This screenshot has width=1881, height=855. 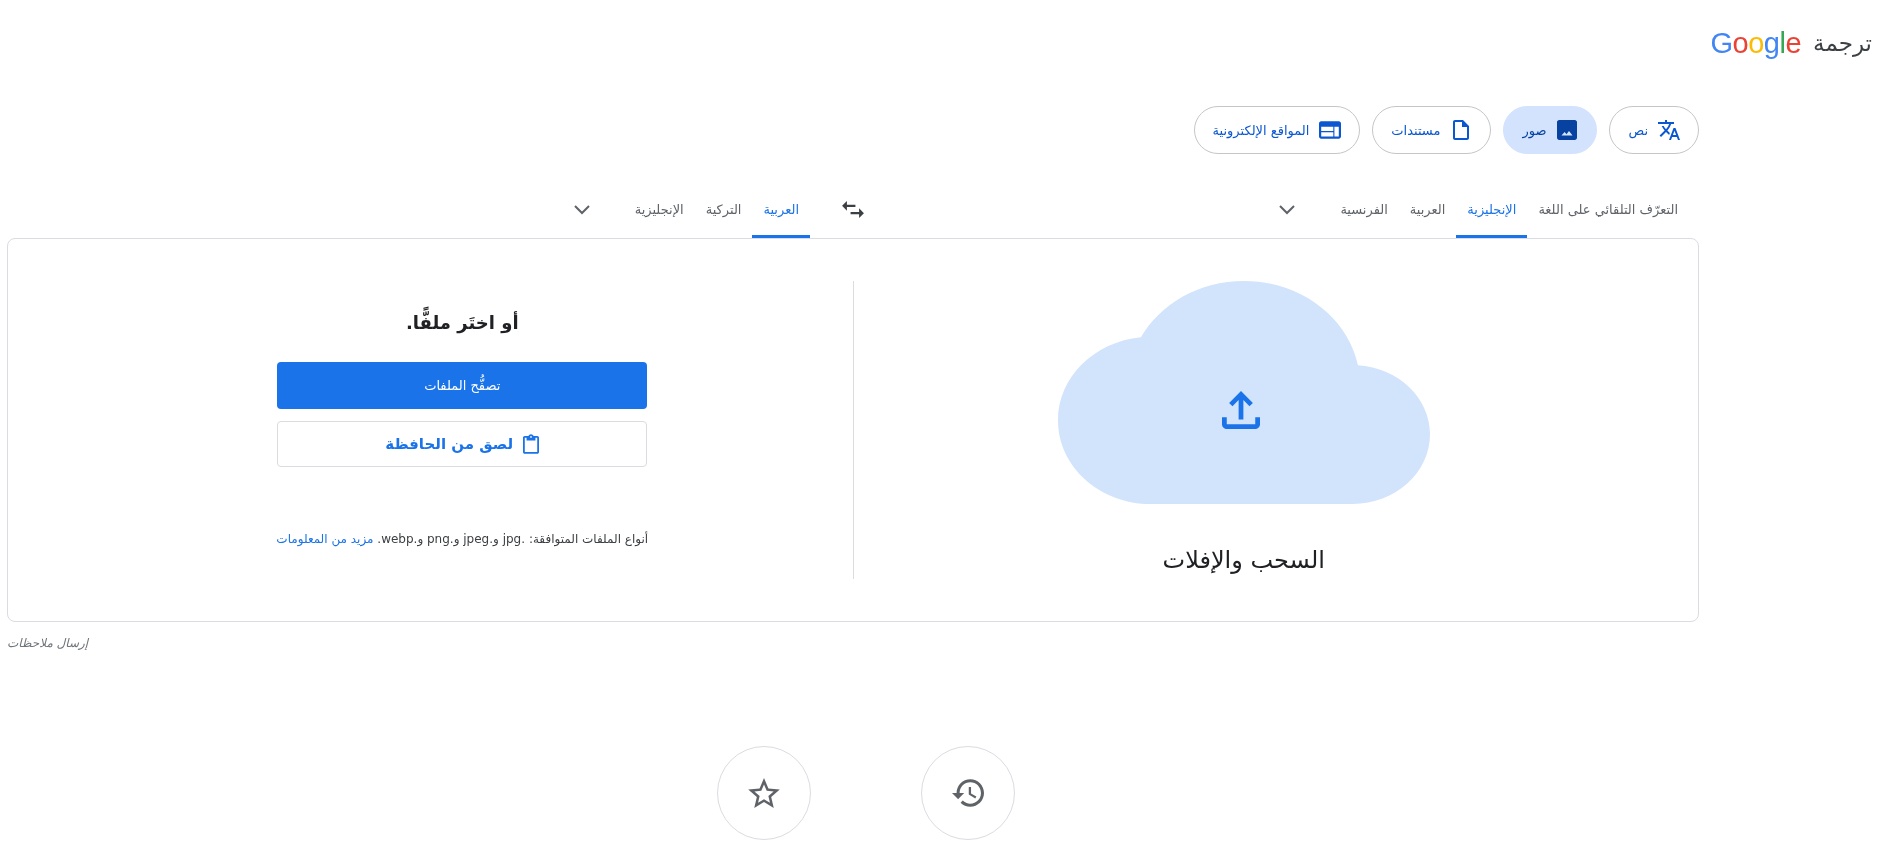 What do you see at coordinates (764, 793) in the screenshot?
I see `star-icon` at bounding box center [764, 793].